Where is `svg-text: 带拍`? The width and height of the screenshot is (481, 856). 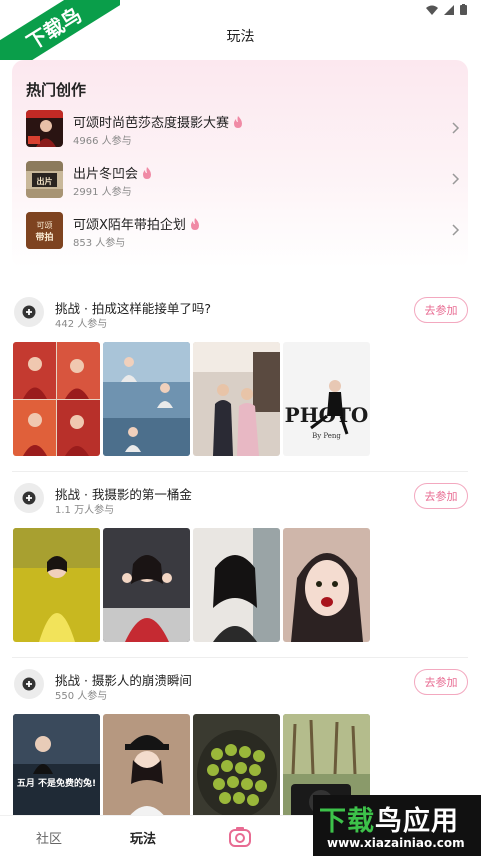
svg-text: 带拍 is located at coordinates (44, 237).